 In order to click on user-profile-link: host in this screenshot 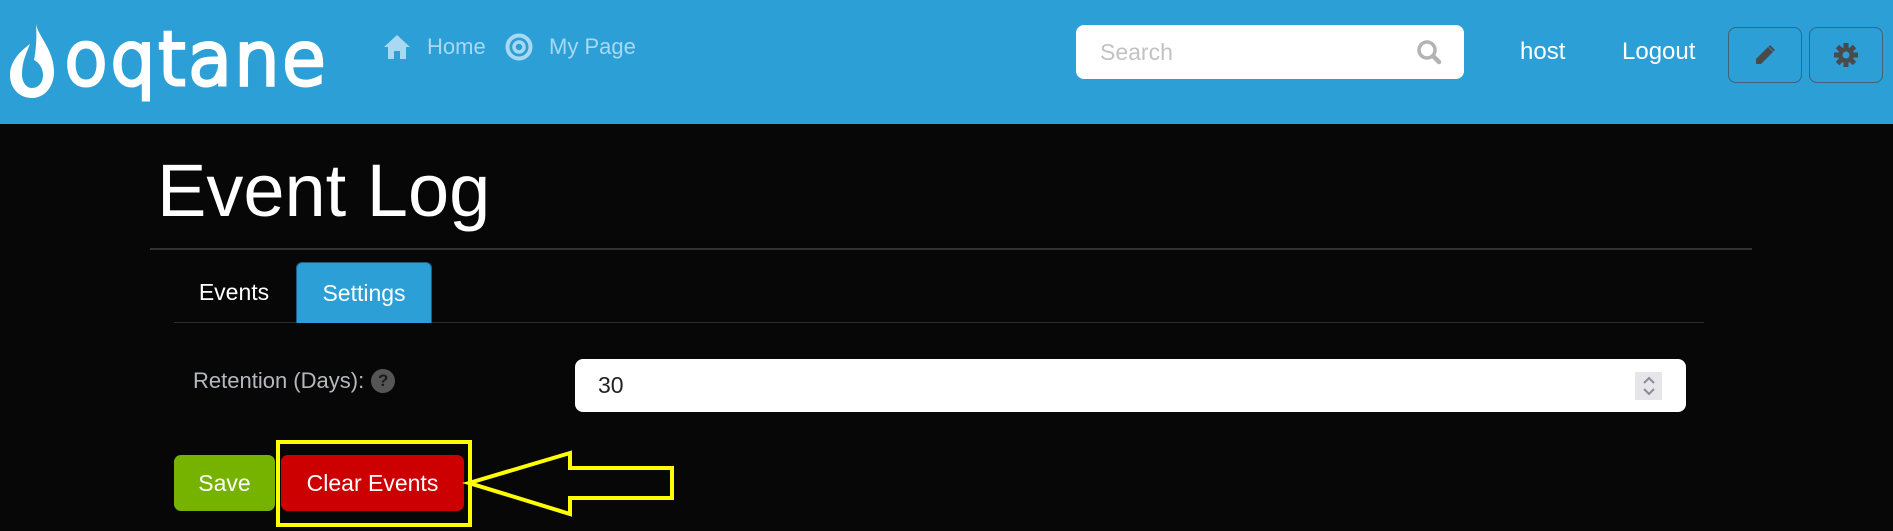, I will do `click(1542, 52)`.